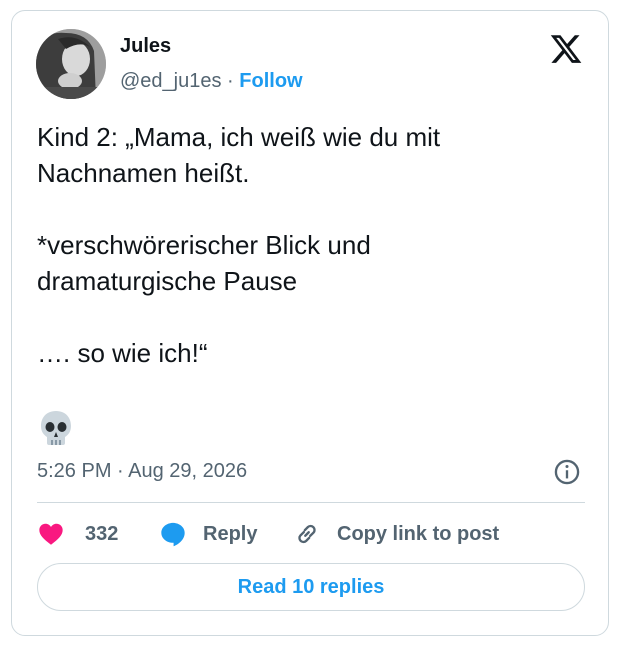  I want to click on avatar, so click(71, 64).